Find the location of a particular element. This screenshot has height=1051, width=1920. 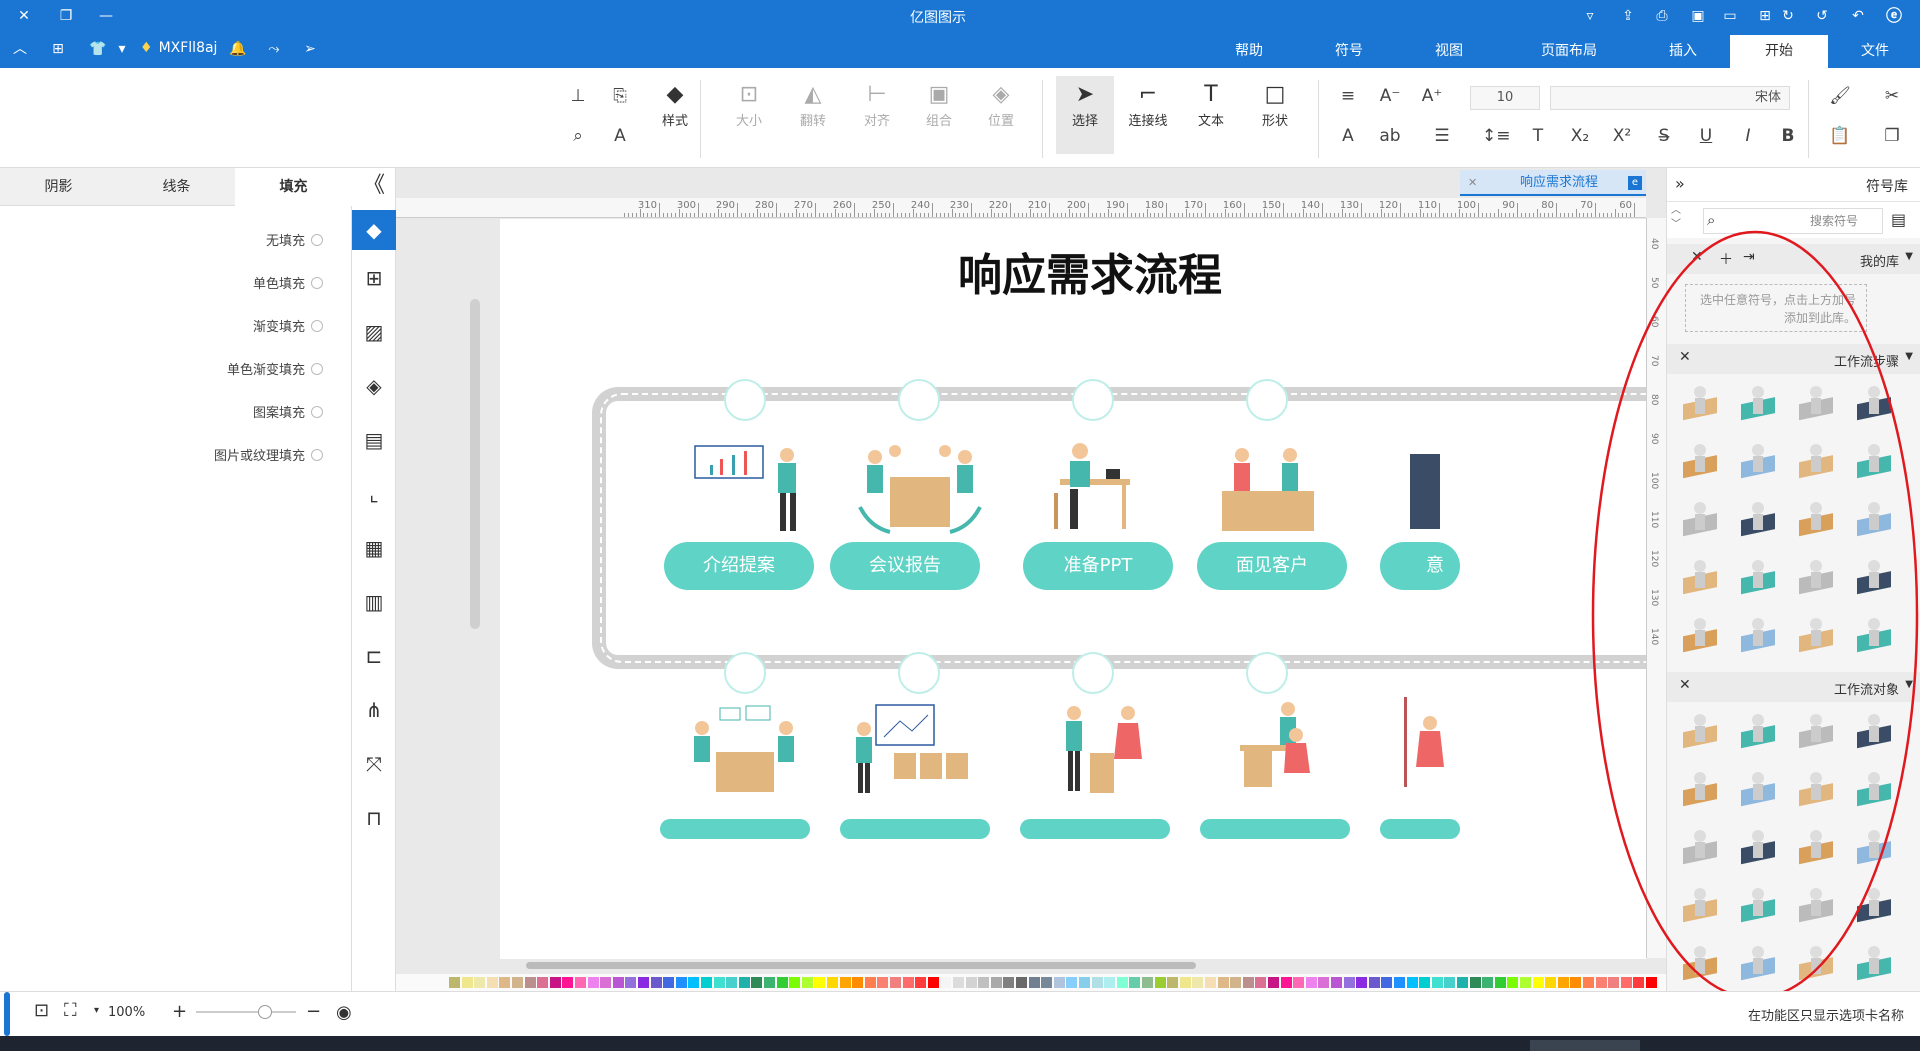

tab-symbol: 符号 is located at coordinates (1349, 51).